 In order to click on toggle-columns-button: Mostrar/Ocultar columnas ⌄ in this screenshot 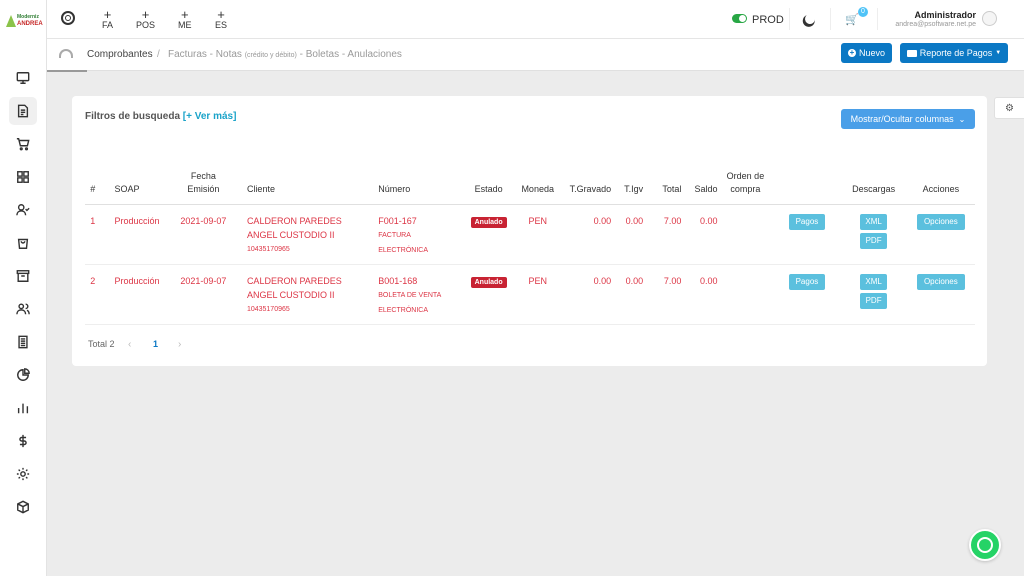, I will do `click(908, 119)`.